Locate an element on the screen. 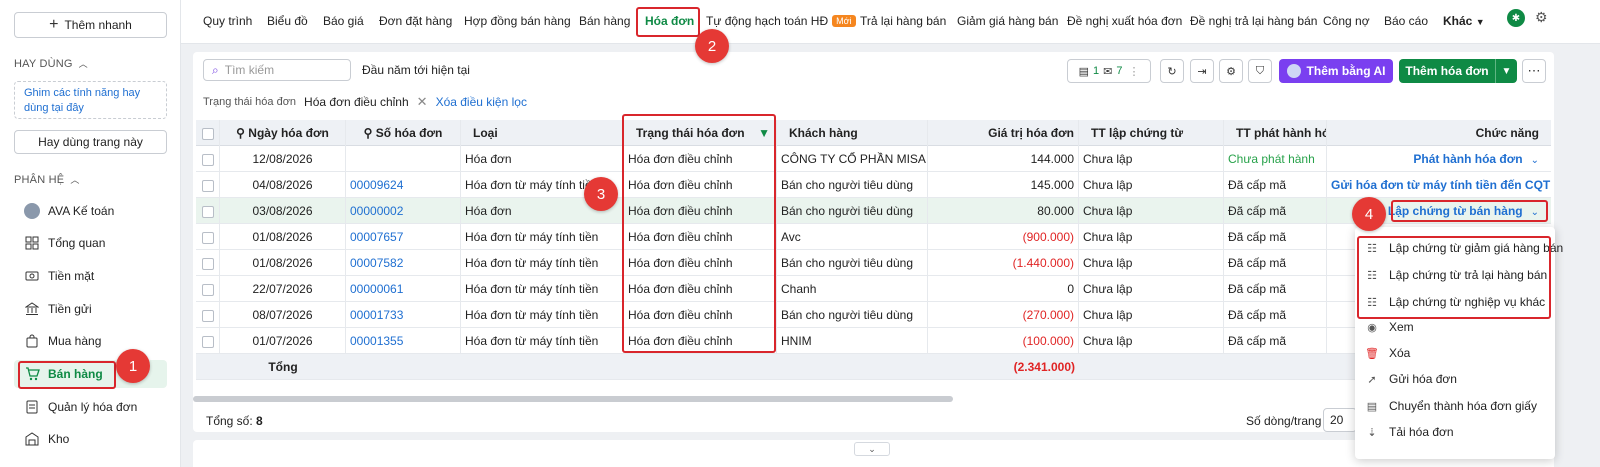  dropdown-item: ☷ Lập chứng từ trả lại hàng bán is located at coordinates (1456, 275).